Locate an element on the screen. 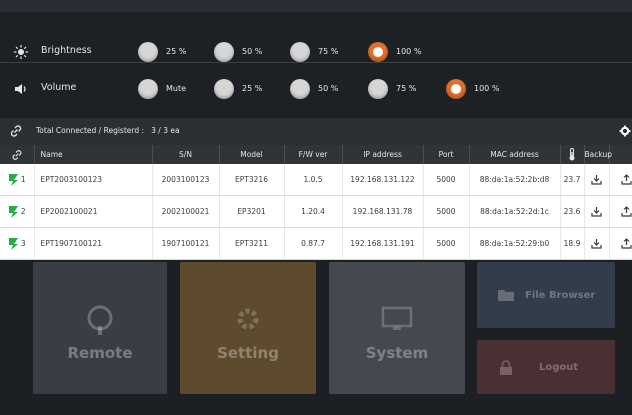 Image resolution: width=632 pixels, height=415 pixels. setting-tile: Setting is located at coordinates (248, 328).